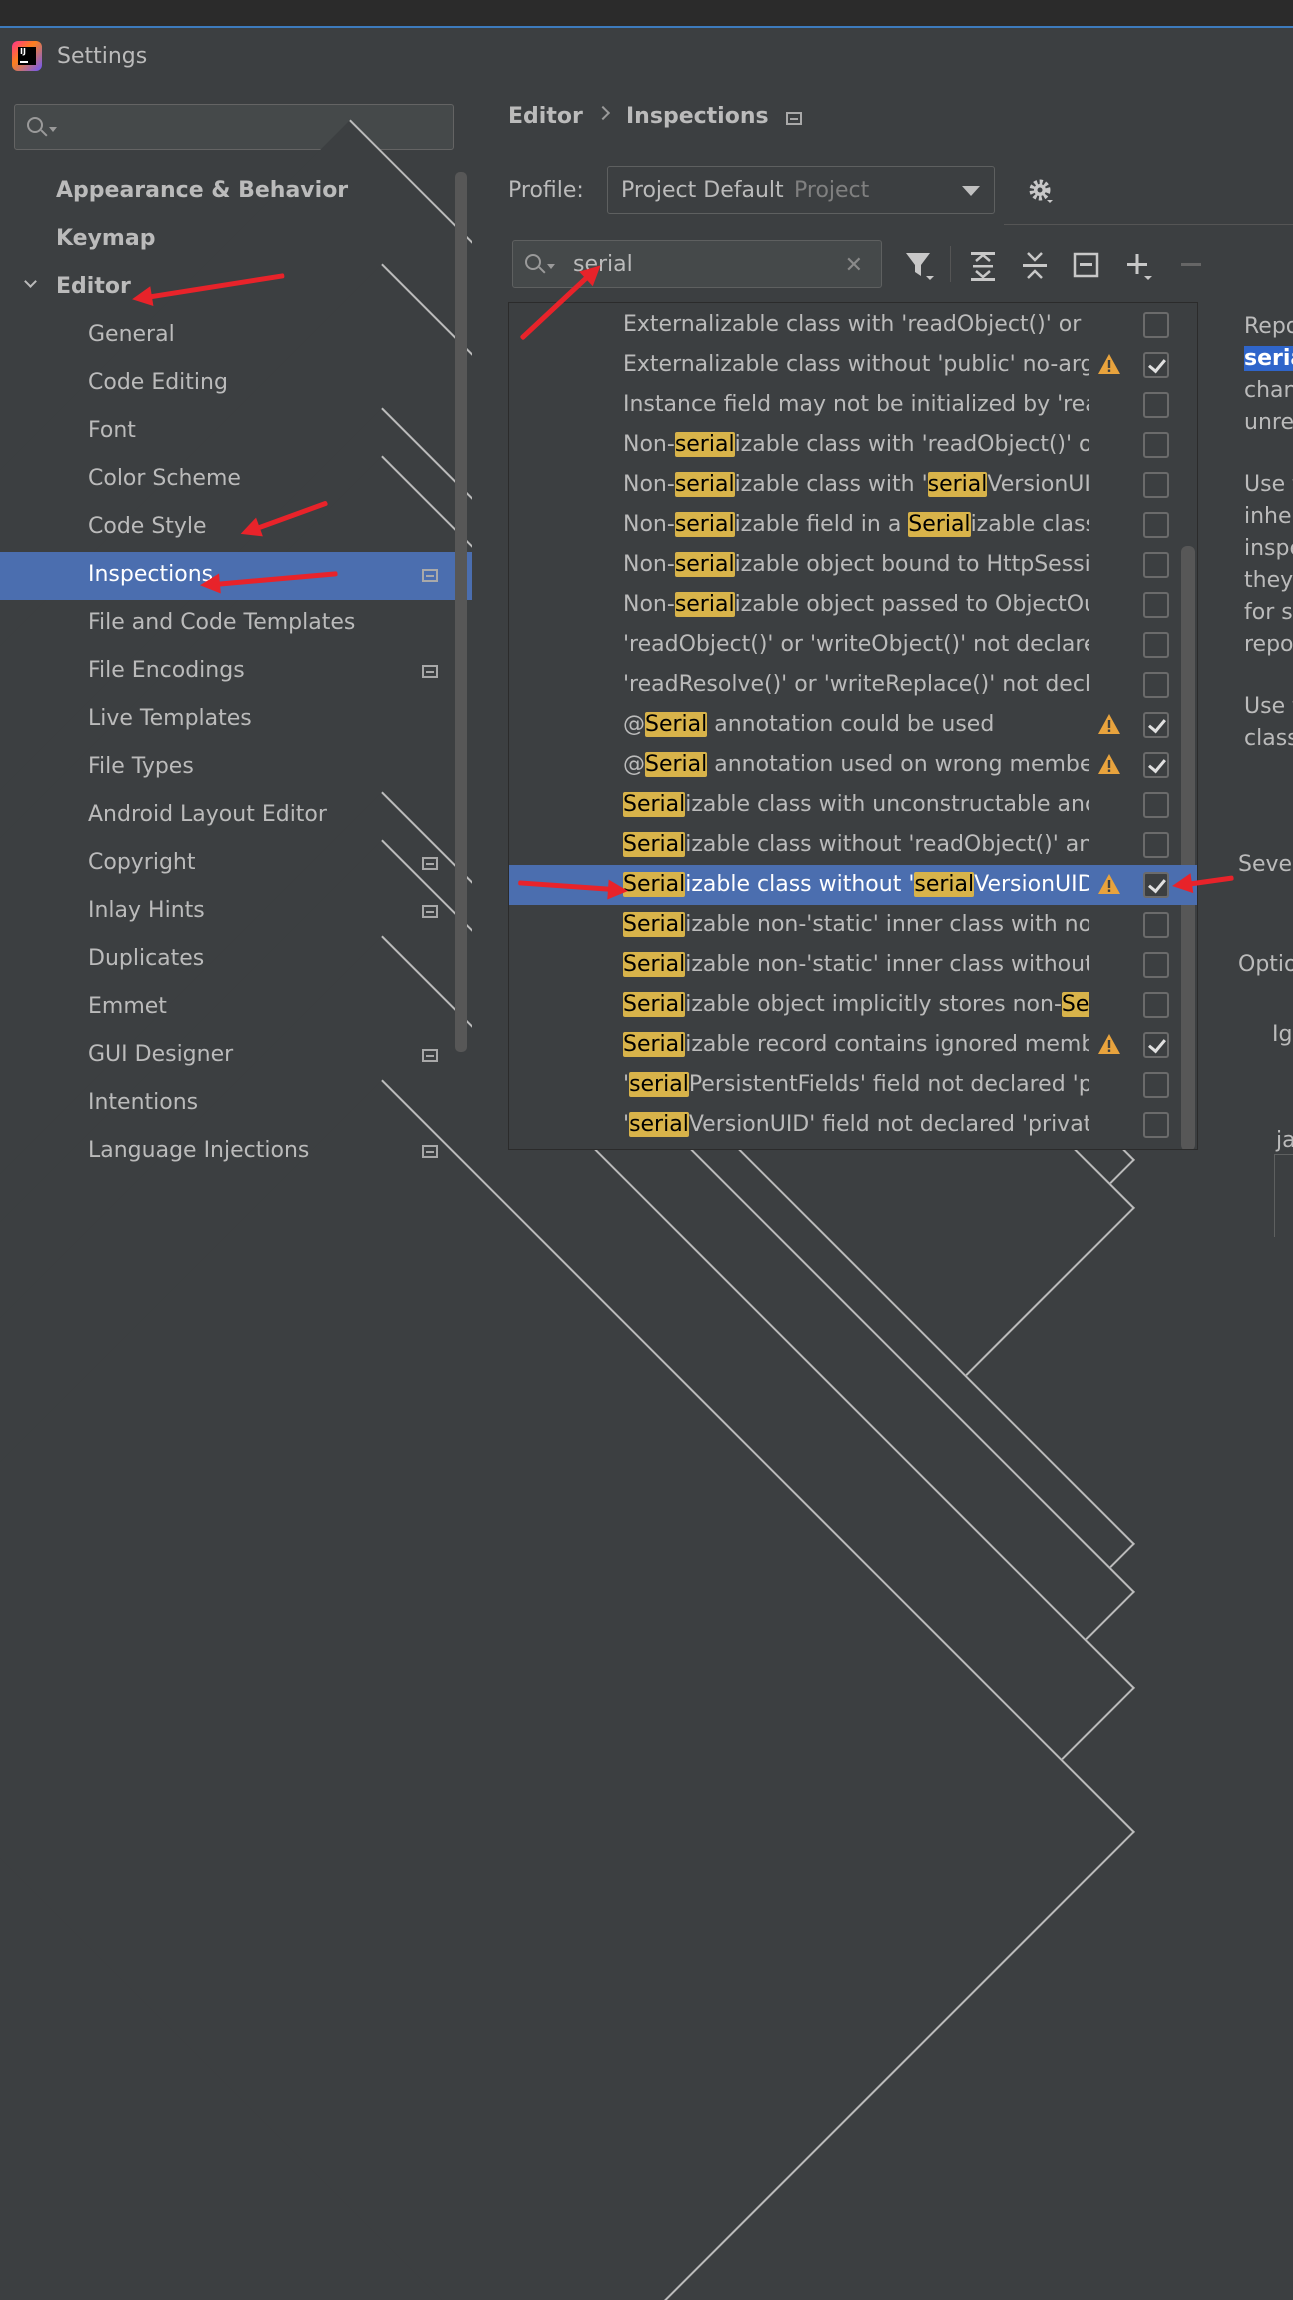 Image resolution: width=1293 pixels, height=2300 pixels. Describe the element at coordinates (461, 612) in the screenshot. I see `sidebar-scrollbar` at that location.